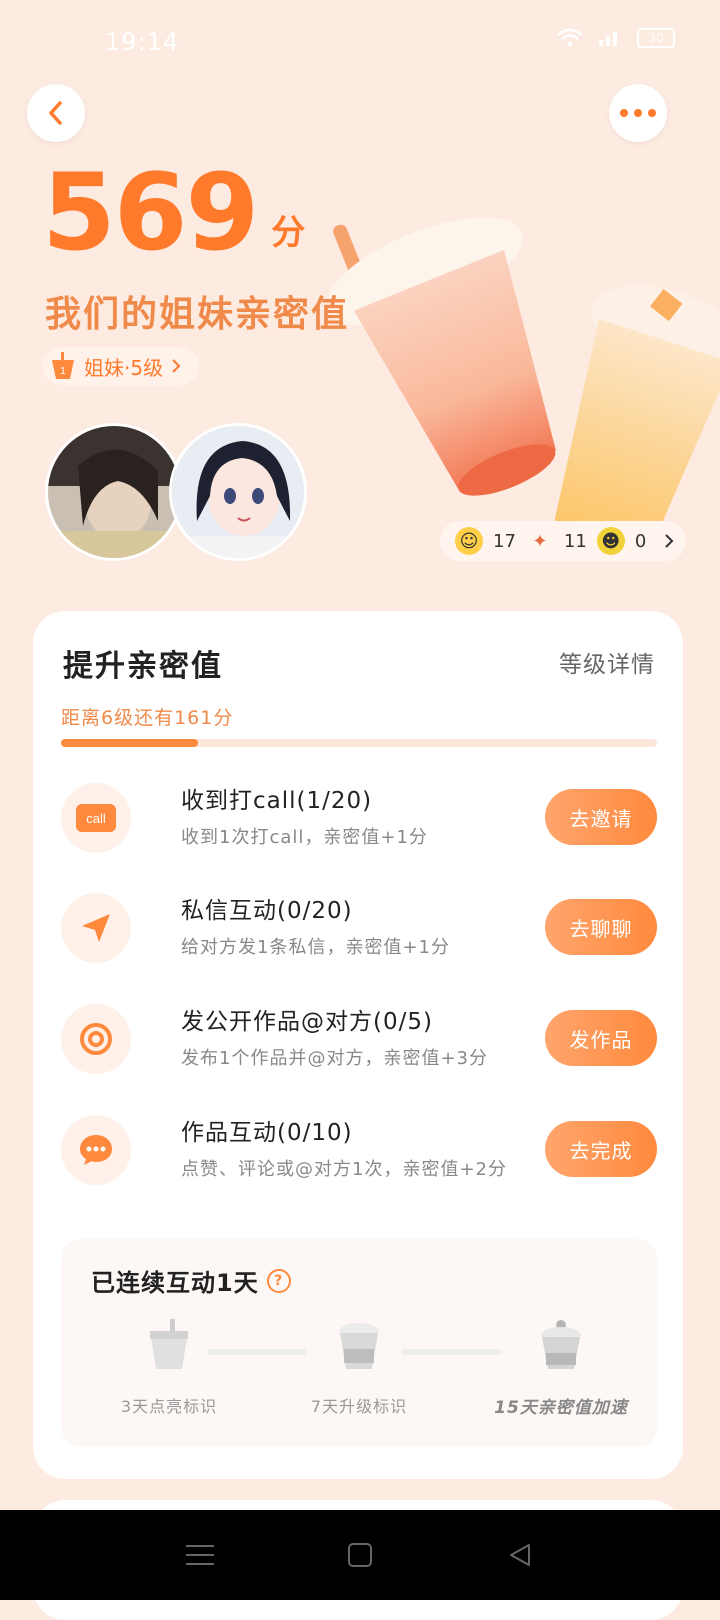 This screenshot has width=720, height=1620. I want to click on task-description: 点赞、评论或@对方1次，亲密值+2分, so click(344, 1169).